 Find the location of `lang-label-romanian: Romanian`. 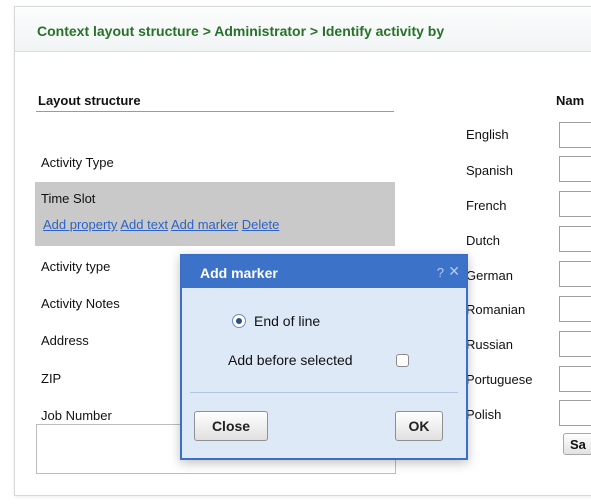

lang-label-romanian: Romanian is located at coordinates (496, 309).